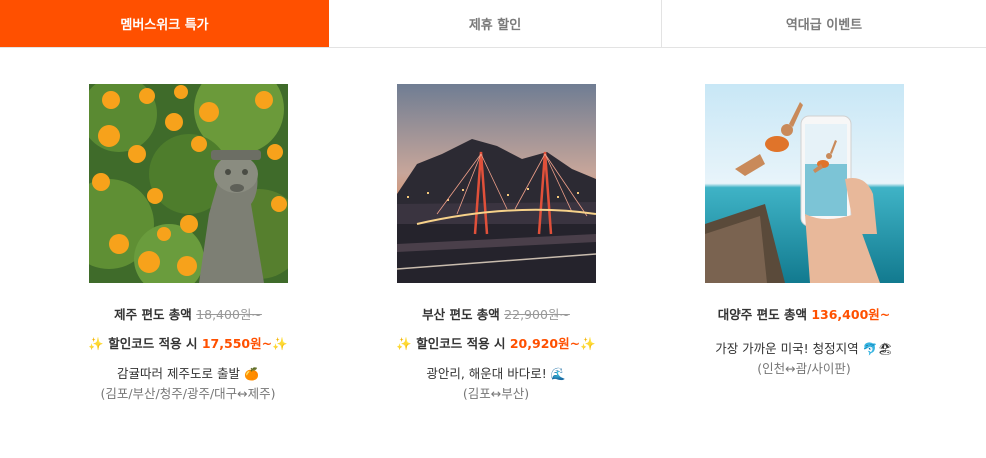 The image size is (986, 458). What do you see at coordinates (537, 314) in the screenshot?
I see `original-price: 22,900원~` at bounding box center [537, 314].